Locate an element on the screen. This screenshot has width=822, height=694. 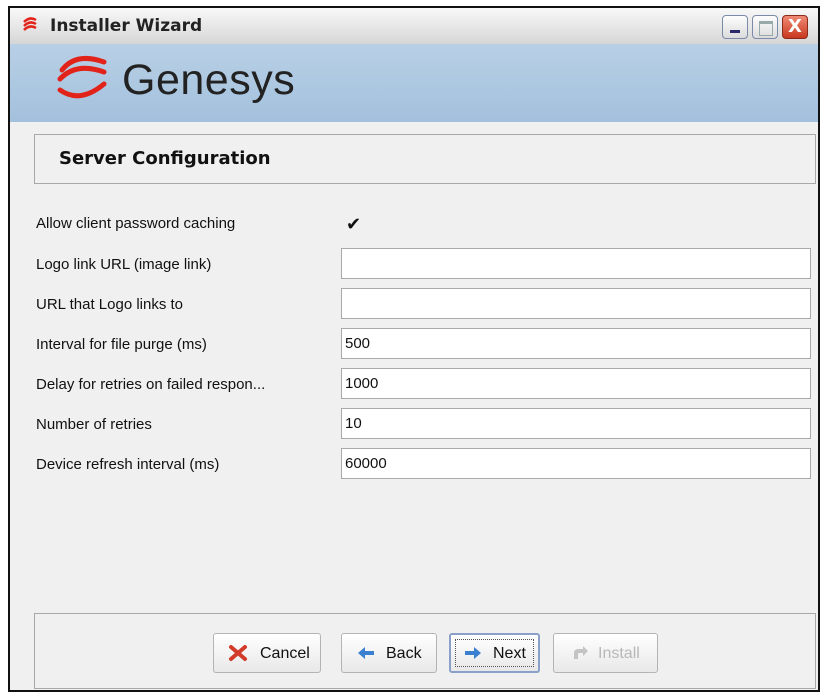
logo-link-url-label: Logo link URL (image link) is located at coordinates (124, 264).